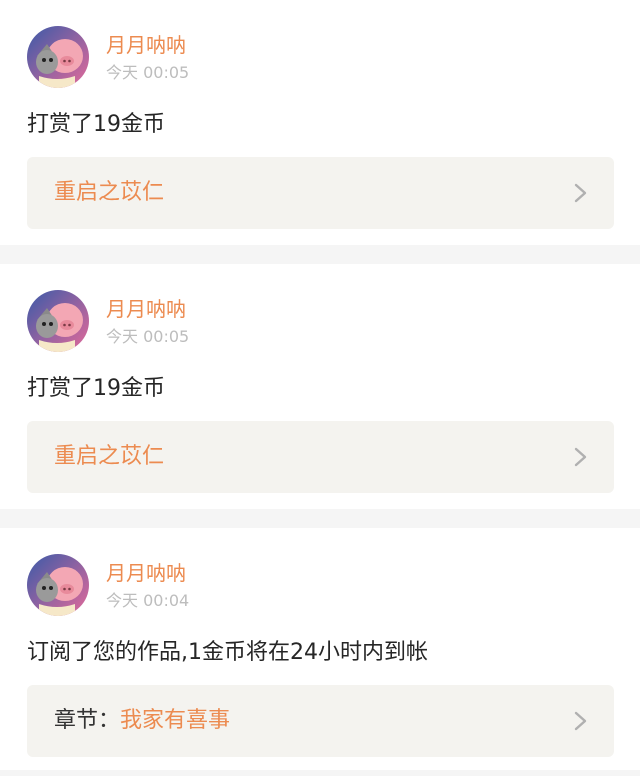 This screenshot has width=640, height=776. Describe the element at coordinates (175, 720) in the screenshot. I see `chapter-title: 我家有喜事` at that location.